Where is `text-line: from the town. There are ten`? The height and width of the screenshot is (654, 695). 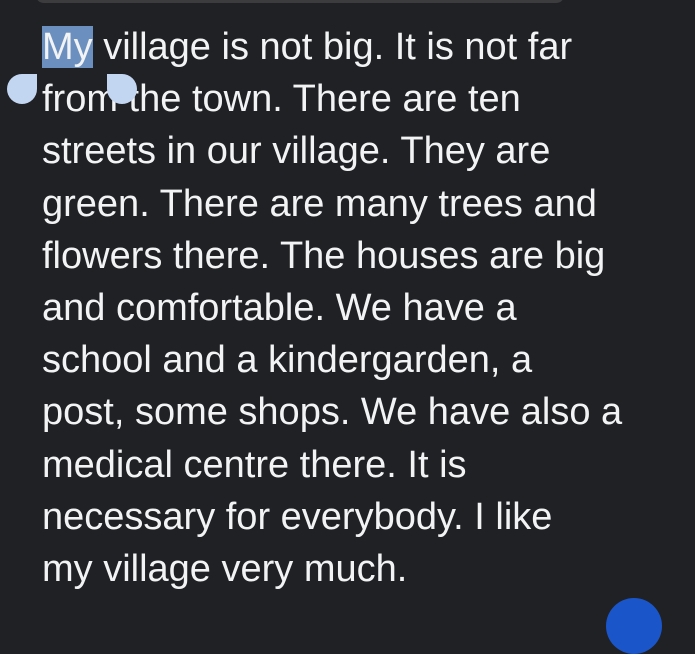 text-line: from the town. There are ten is located at coordinates (362, 99).